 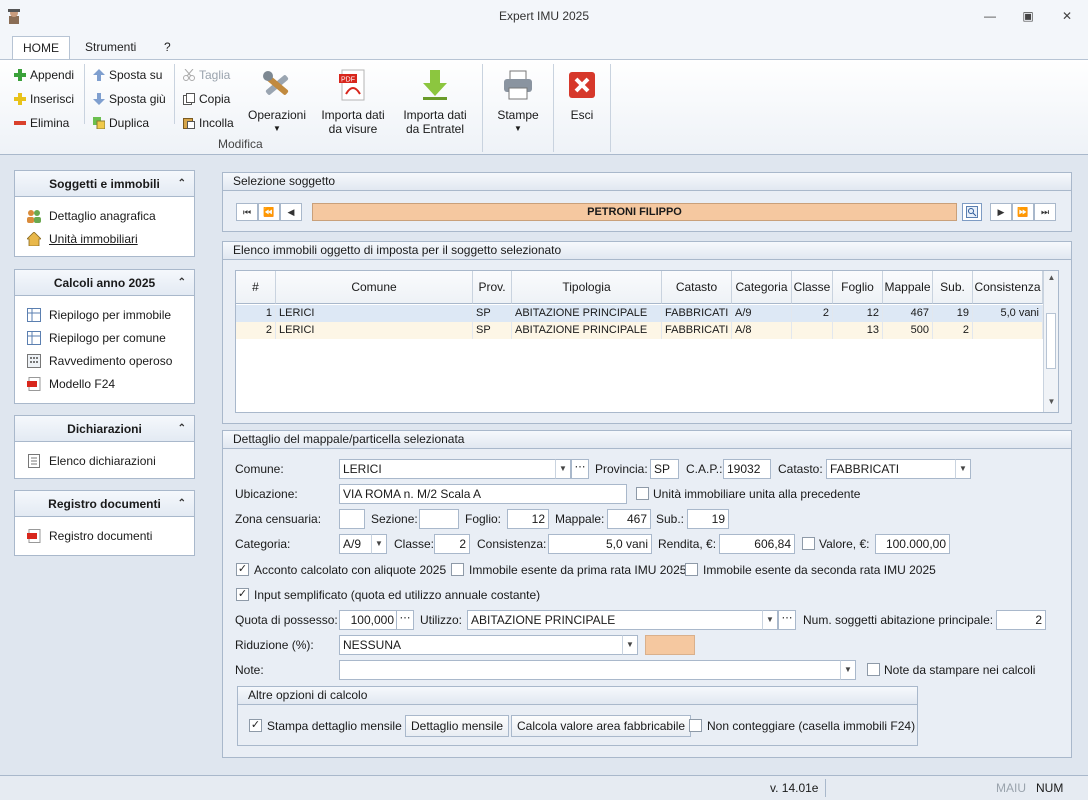 What do you see at coordinates (708, 519) in the screenshot?
I see `sub-field: 19` at bounding box center [708, 519].